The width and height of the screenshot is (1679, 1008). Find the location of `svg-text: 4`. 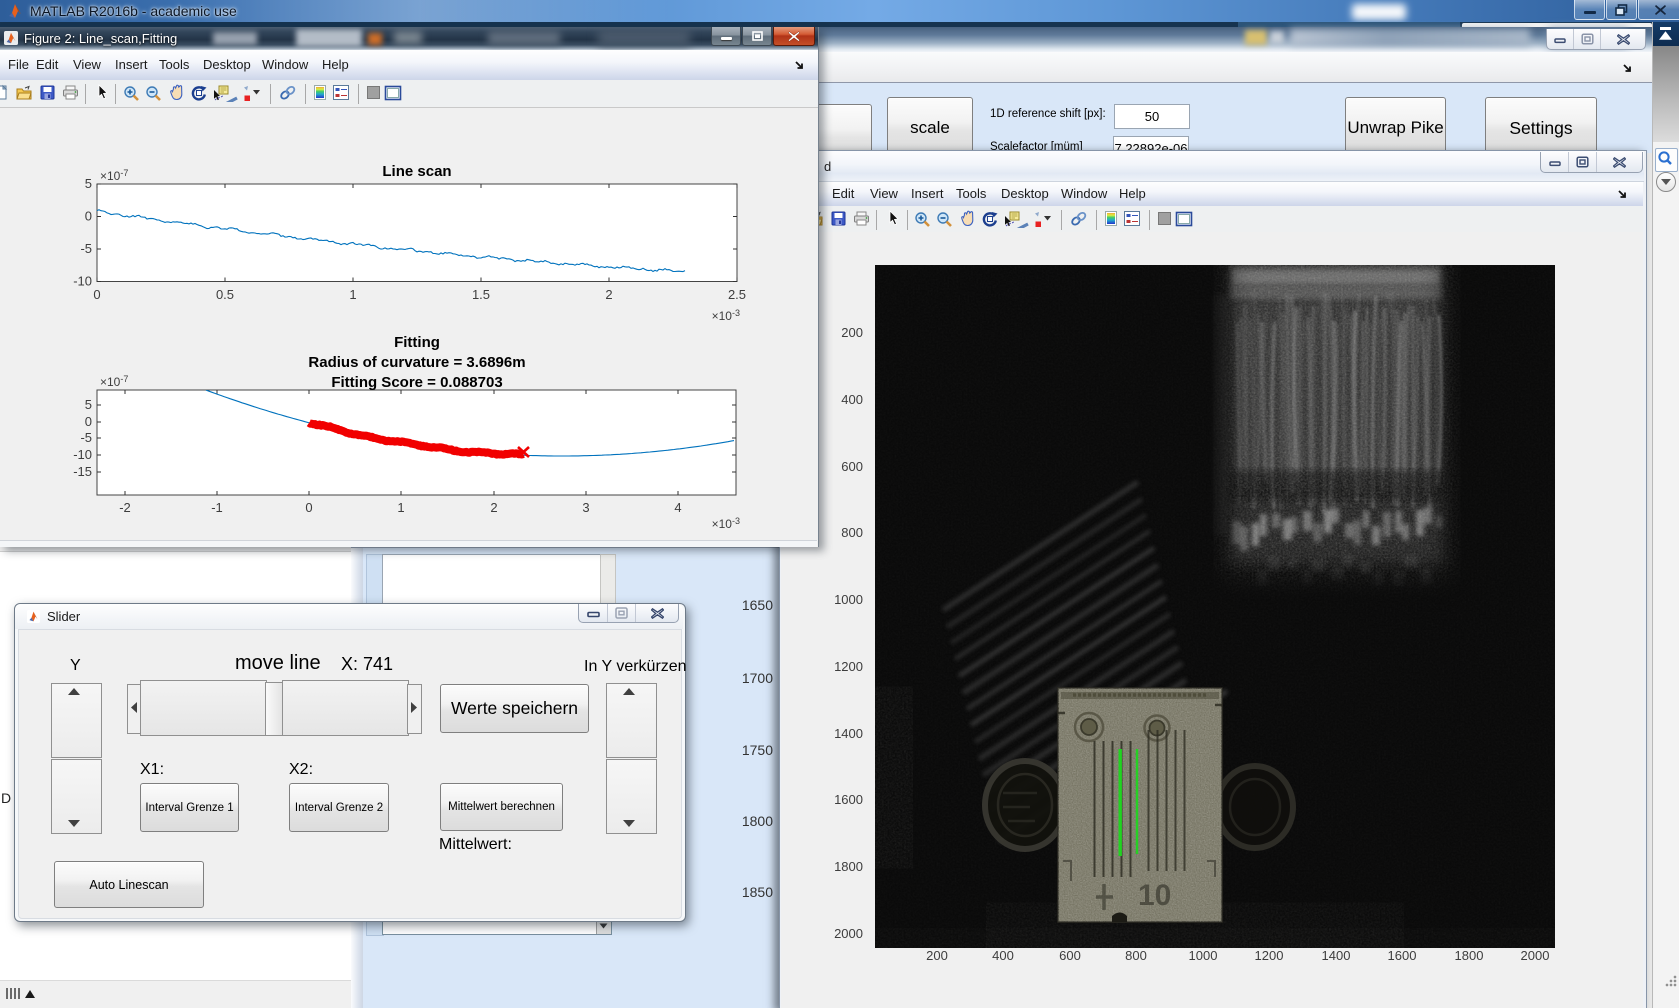

svg-text: 4 is located at coordinates (677, 507).